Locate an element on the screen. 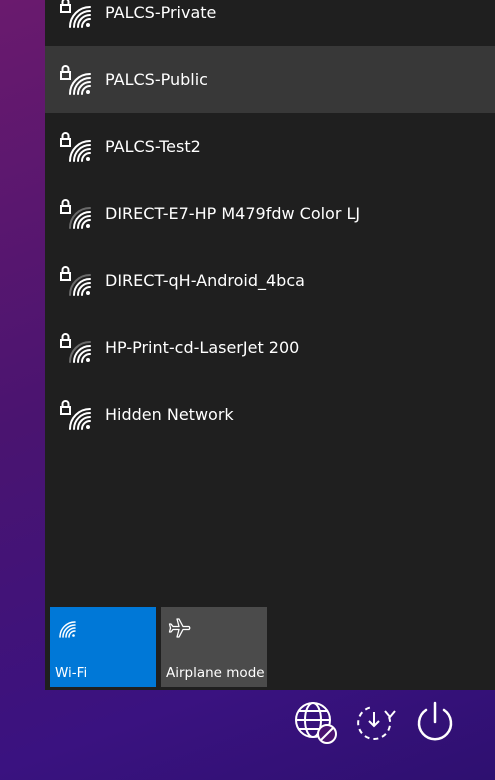 This screenshot has height=780, width=495. airplane-tile-label: Airplane mode is located at coordinates (215, 673).